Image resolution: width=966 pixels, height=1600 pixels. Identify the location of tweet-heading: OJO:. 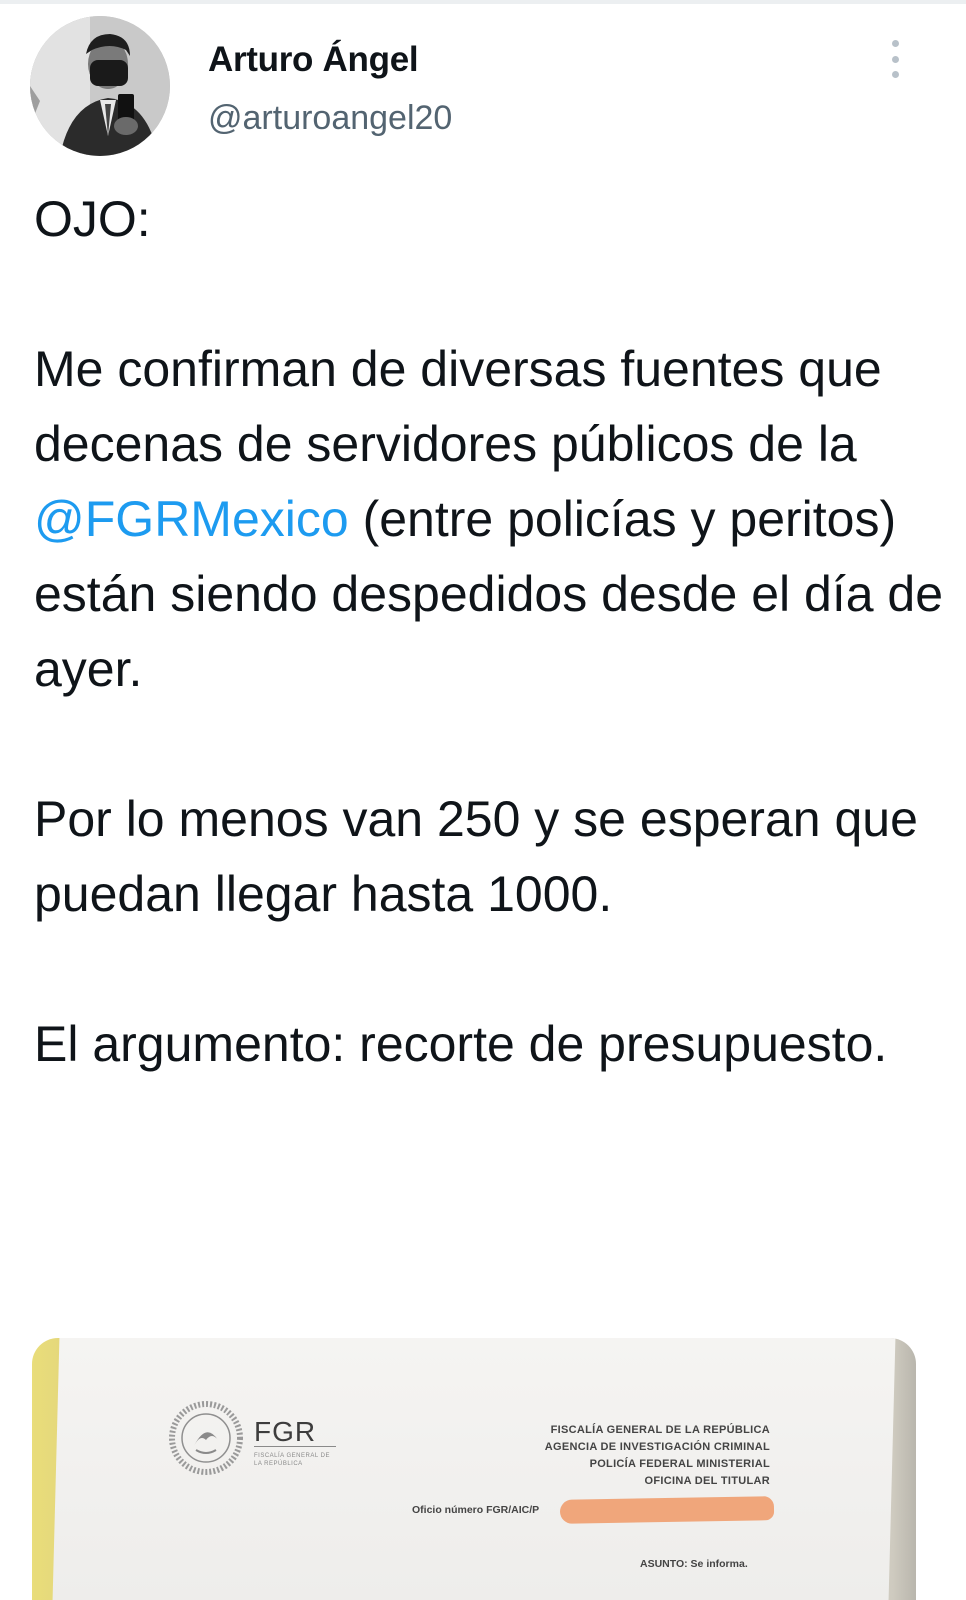
(92, 219).